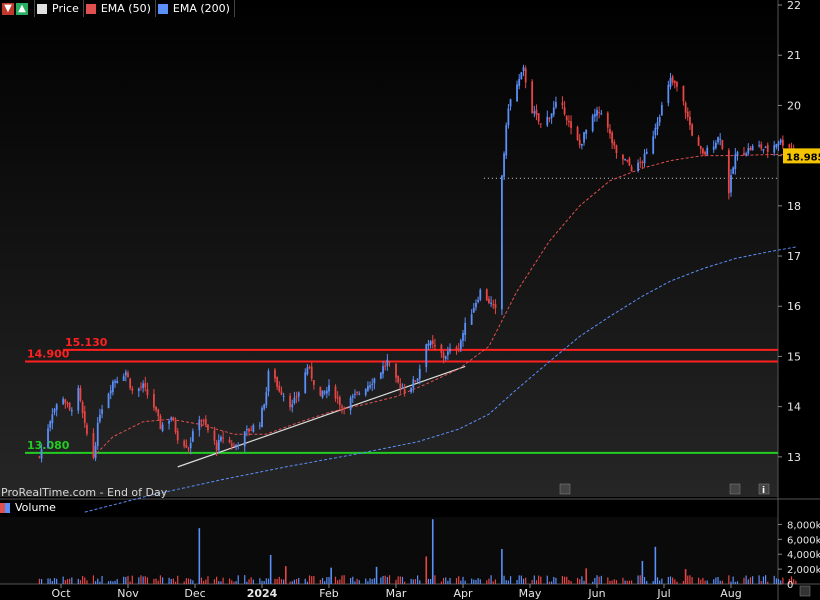 The width and height of the screenshot is (820, 600). Describe the element at coordinates (59, 8) in the screenshot. I see `legend-price: Price` at that location.